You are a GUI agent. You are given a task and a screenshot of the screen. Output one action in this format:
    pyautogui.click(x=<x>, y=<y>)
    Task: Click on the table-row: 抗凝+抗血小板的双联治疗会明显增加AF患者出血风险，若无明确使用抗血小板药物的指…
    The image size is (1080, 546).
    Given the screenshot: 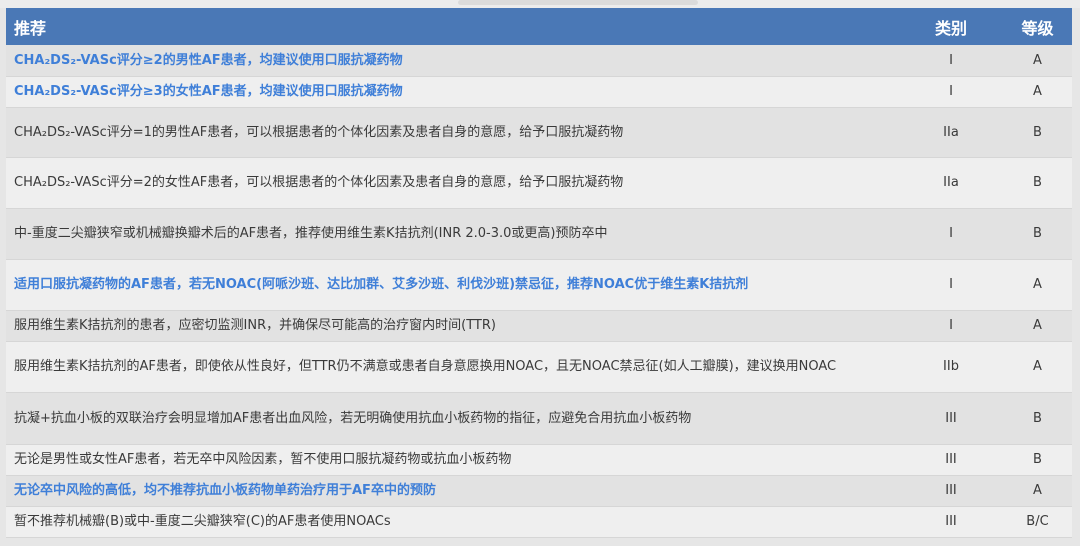 What is the action you would take?
    pyautogui.click(x=539, y=418)
    